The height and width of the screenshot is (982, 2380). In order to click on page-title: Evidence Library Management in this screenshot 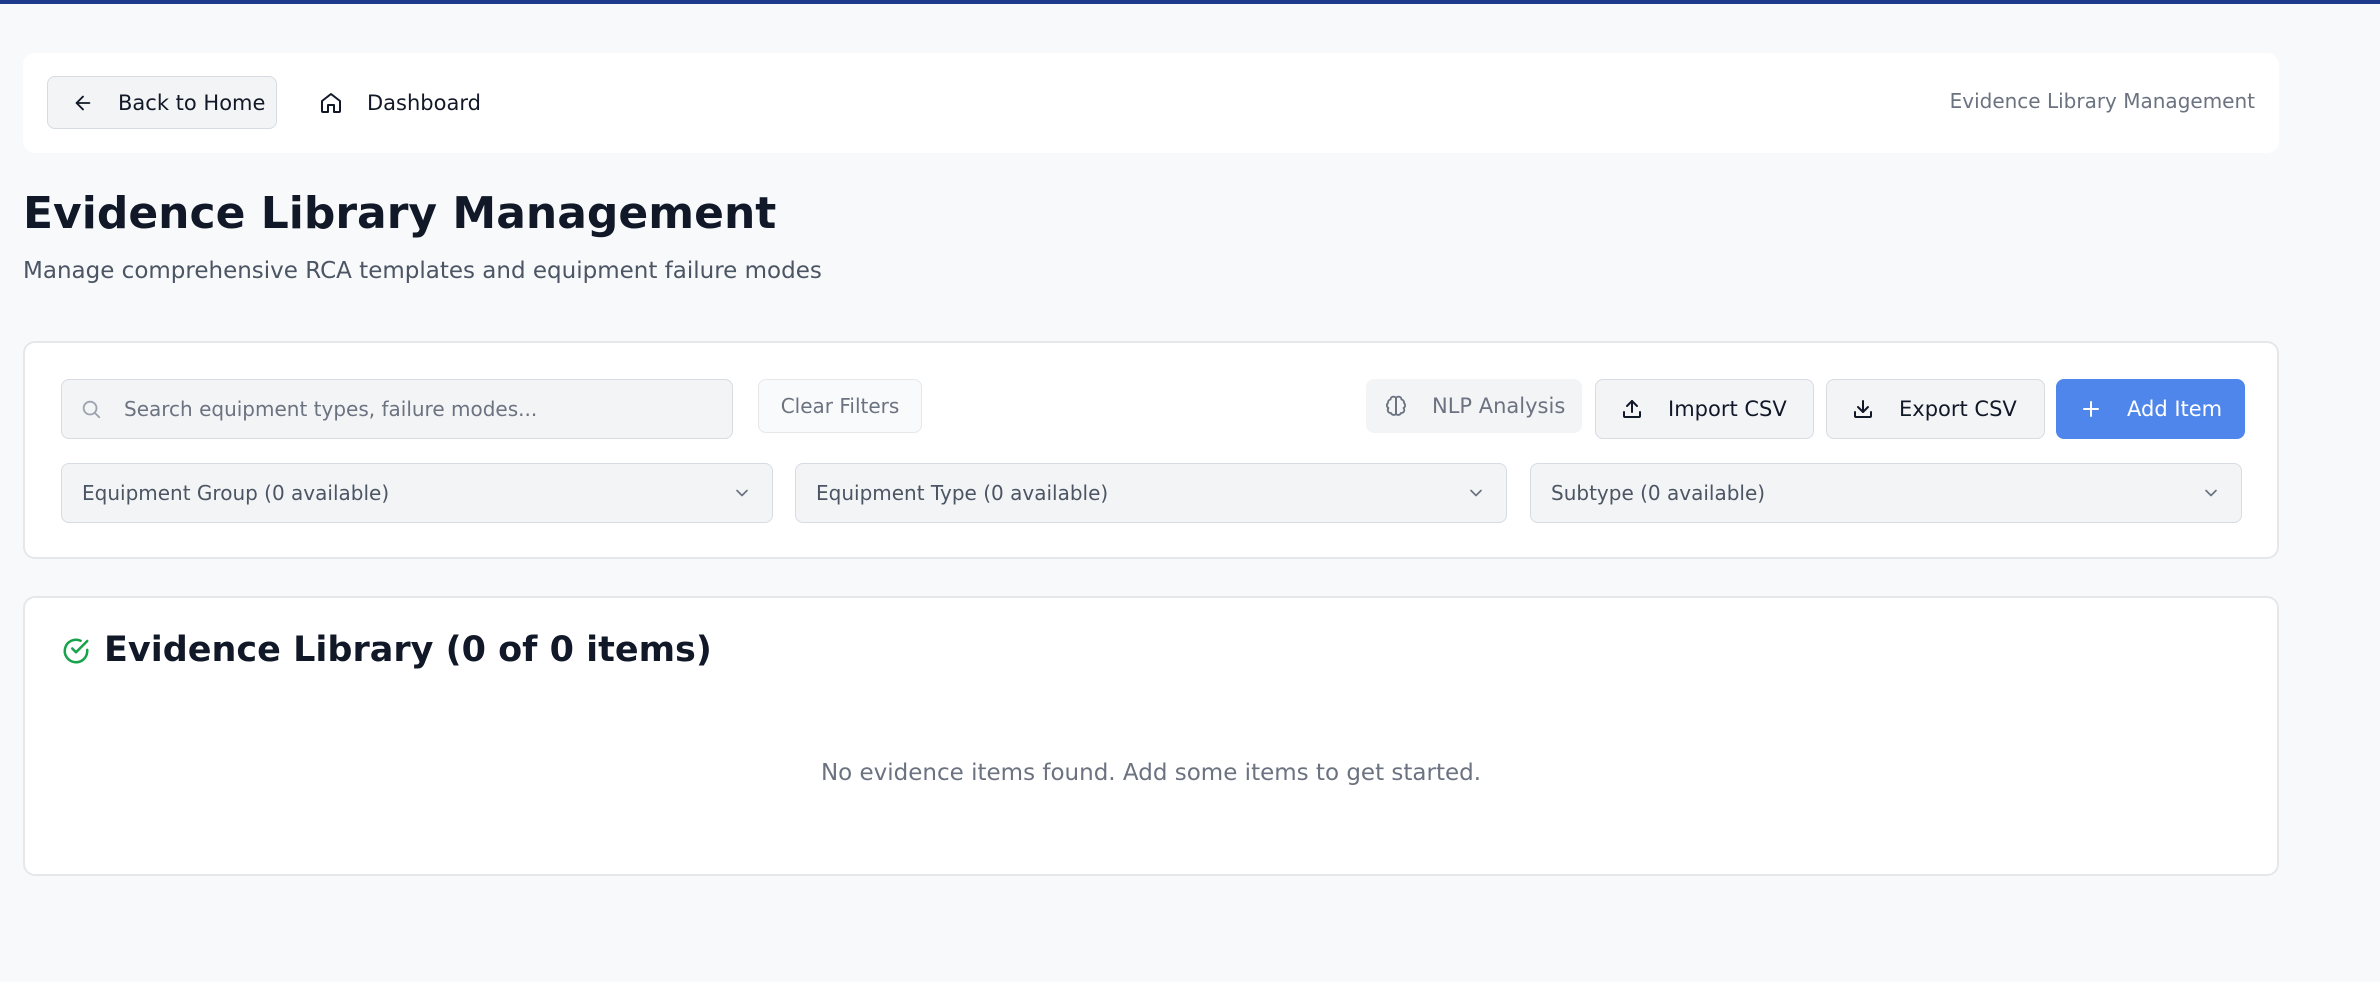, I will do `click(400, 213)`.